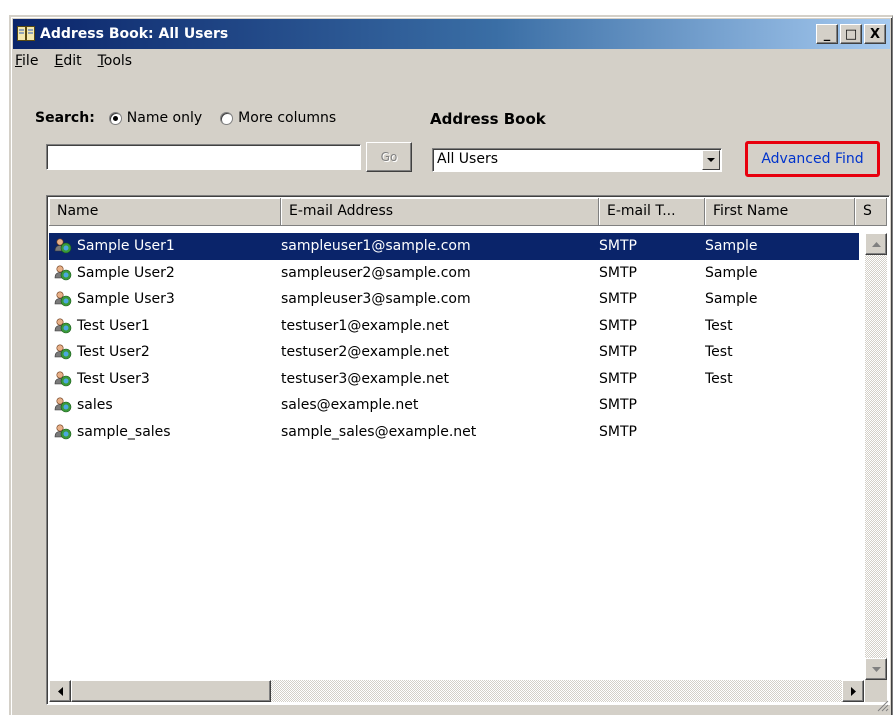  What do you see at coordinates (827, 34) in the screenshot?
I see `minimize-button: _` at bounding box center [827, 34].